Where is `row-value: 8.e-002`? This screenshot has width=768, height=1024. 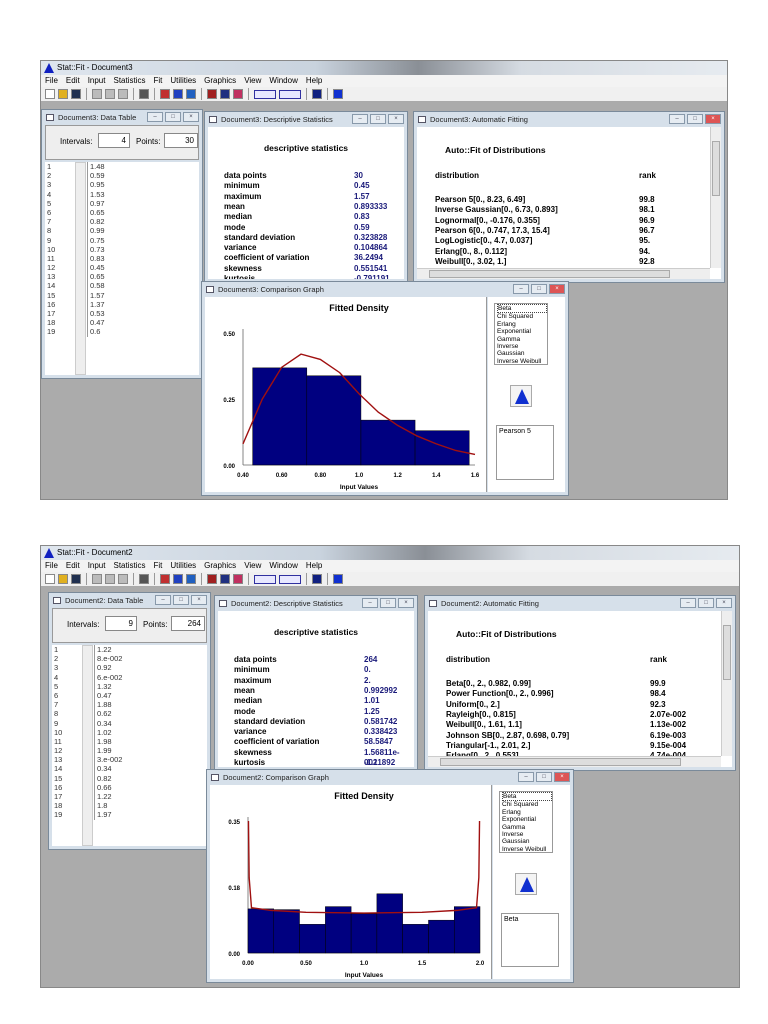
row-value: 8.e-002 is located at coordinates (108, 659).